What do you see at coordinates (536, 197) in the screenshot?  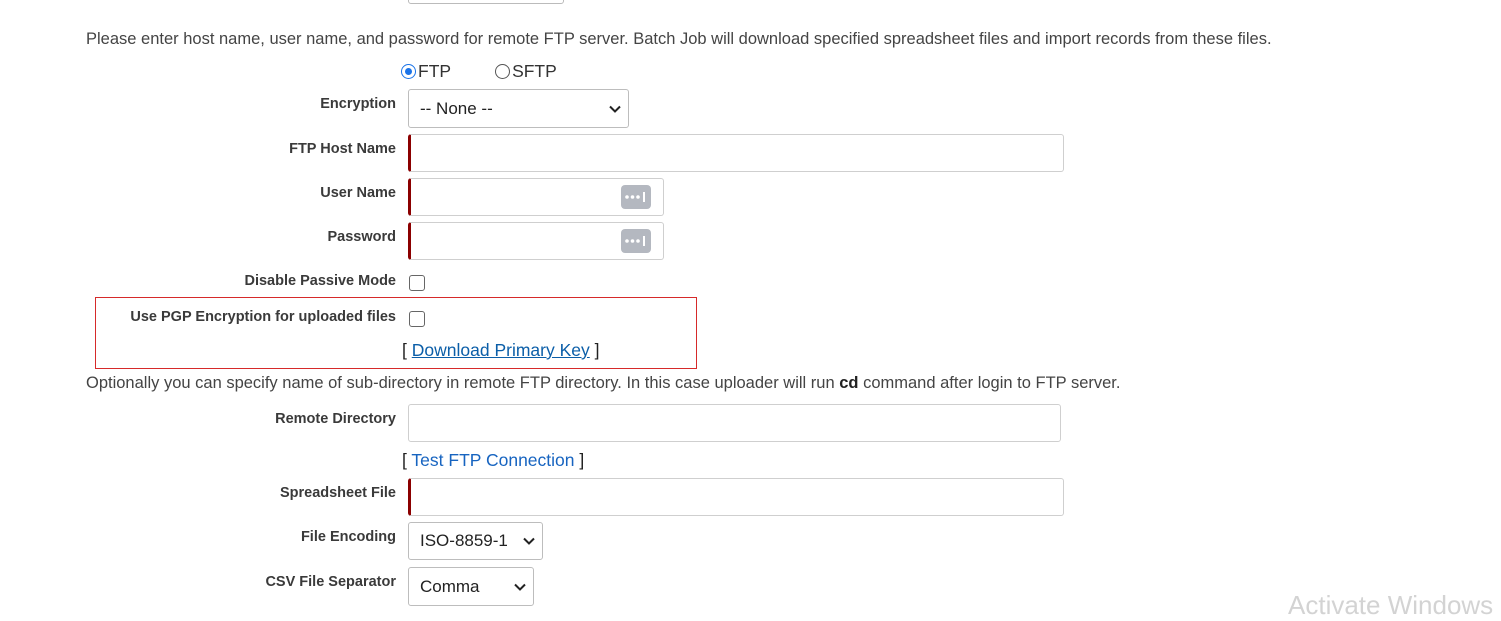 I see `user-name-input` at bounding box center [536, 197].